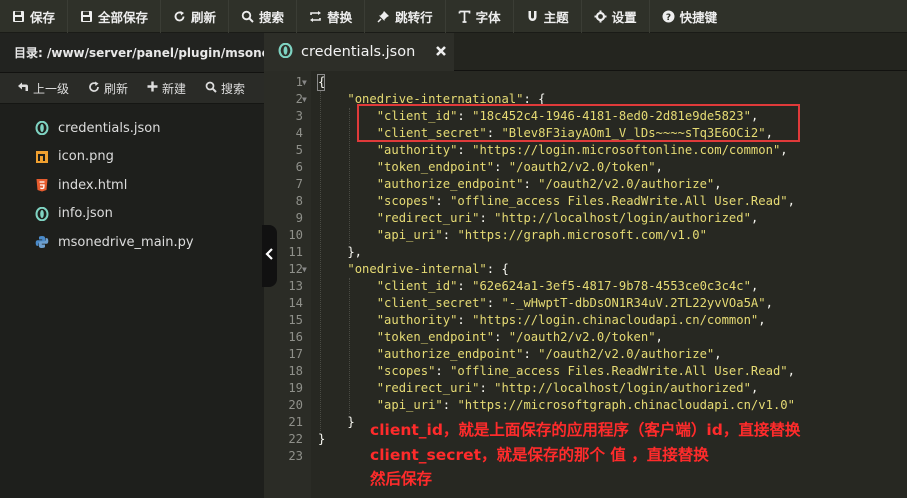  I want to click on python-icon, so click(42, 242).